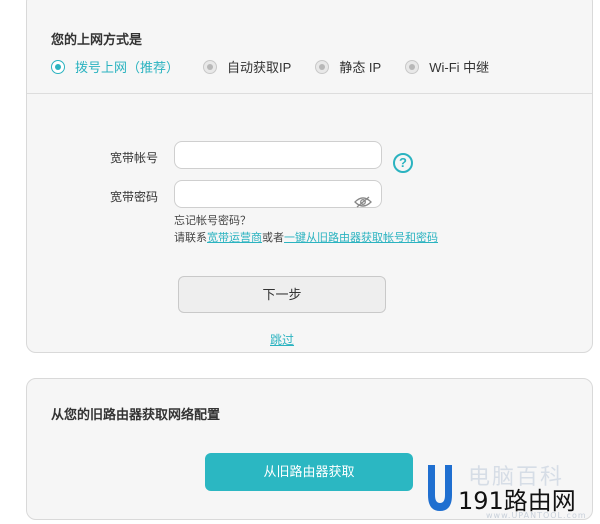 Image resolution: width=600 pixels, height=524 pixels. Describe the element at coordinates (363, 202) in the screenshot. I see `eye-hidden-icon` at that location.